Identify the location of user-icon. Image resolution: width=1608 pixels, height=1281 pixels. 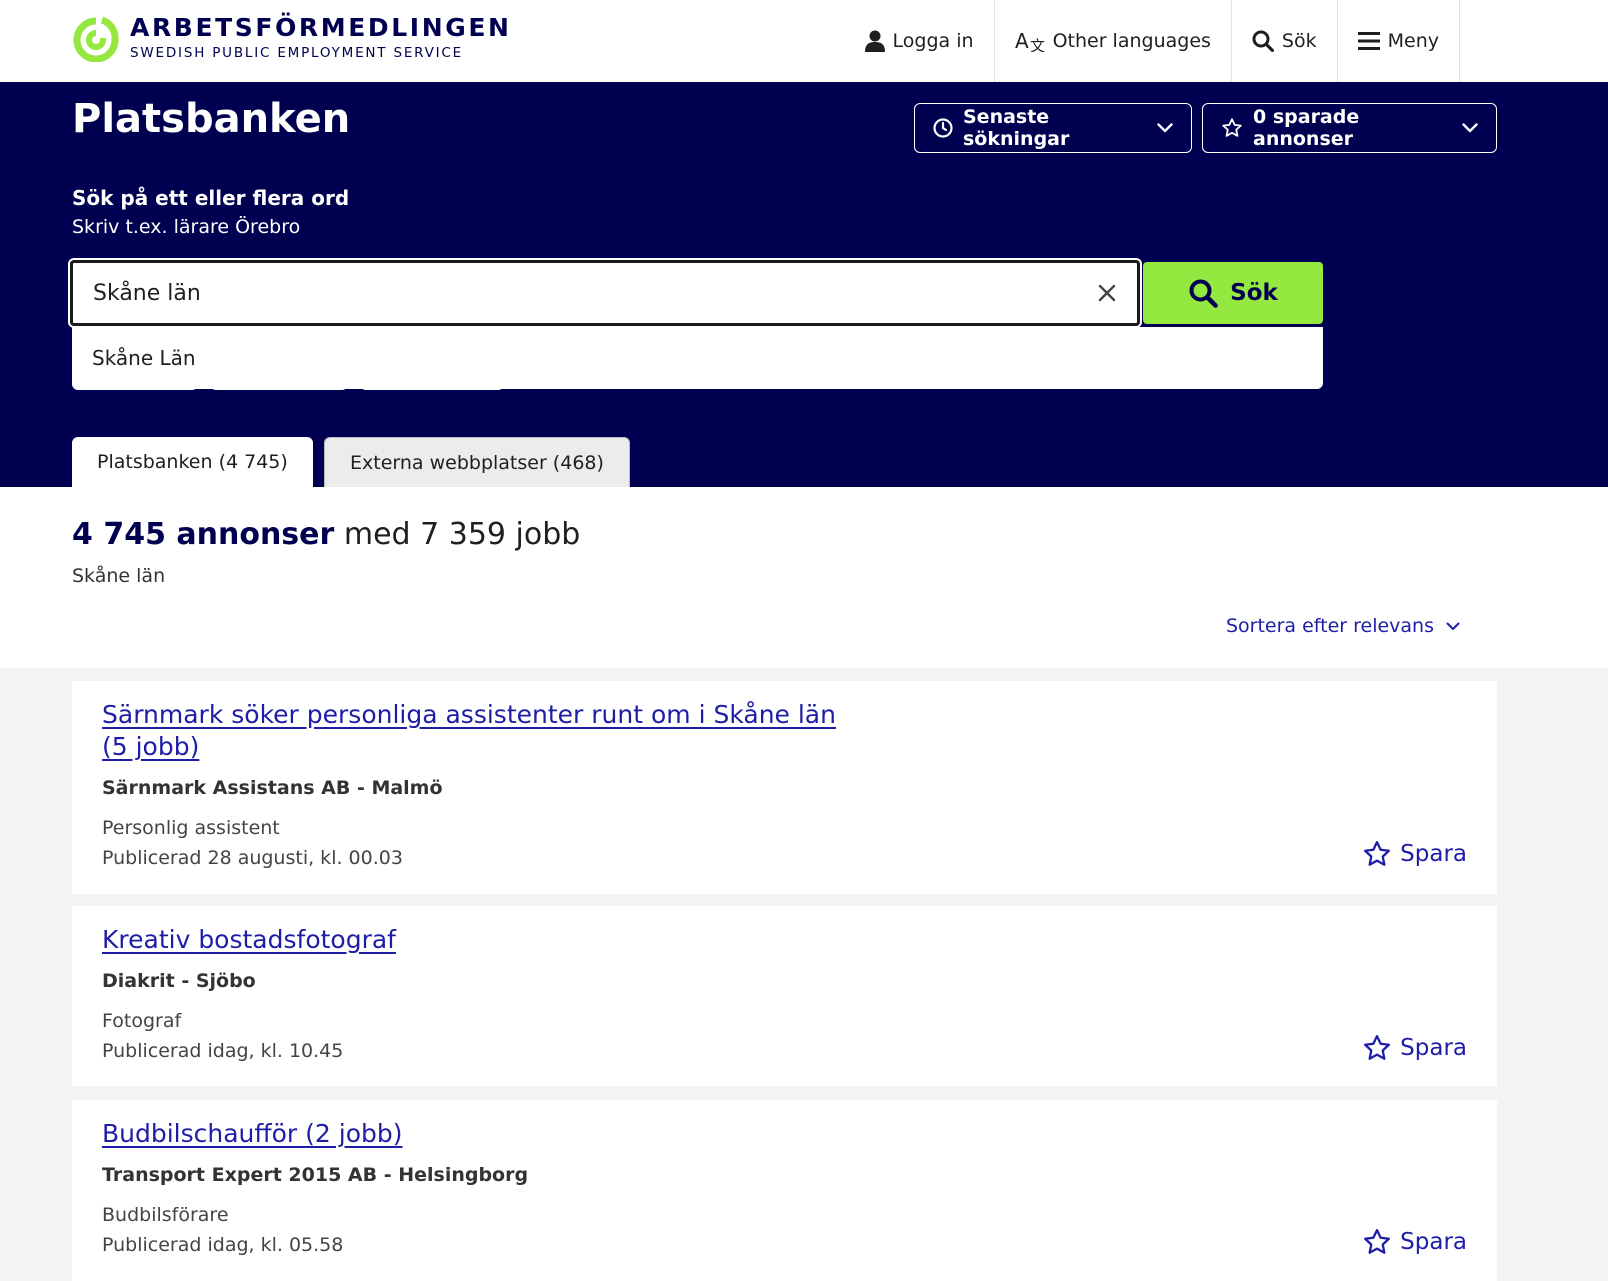
(874, 41).